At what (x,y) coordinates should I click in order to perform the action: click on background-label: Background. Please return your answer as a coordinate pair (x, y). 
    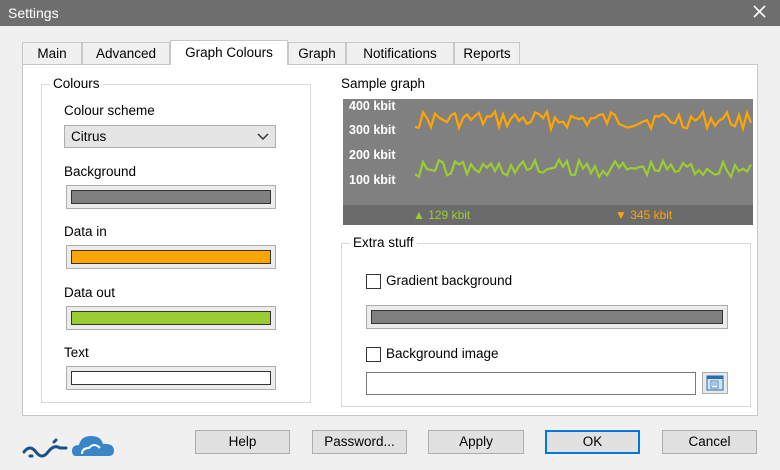
    Looking at the image, I should click on (100, 171).